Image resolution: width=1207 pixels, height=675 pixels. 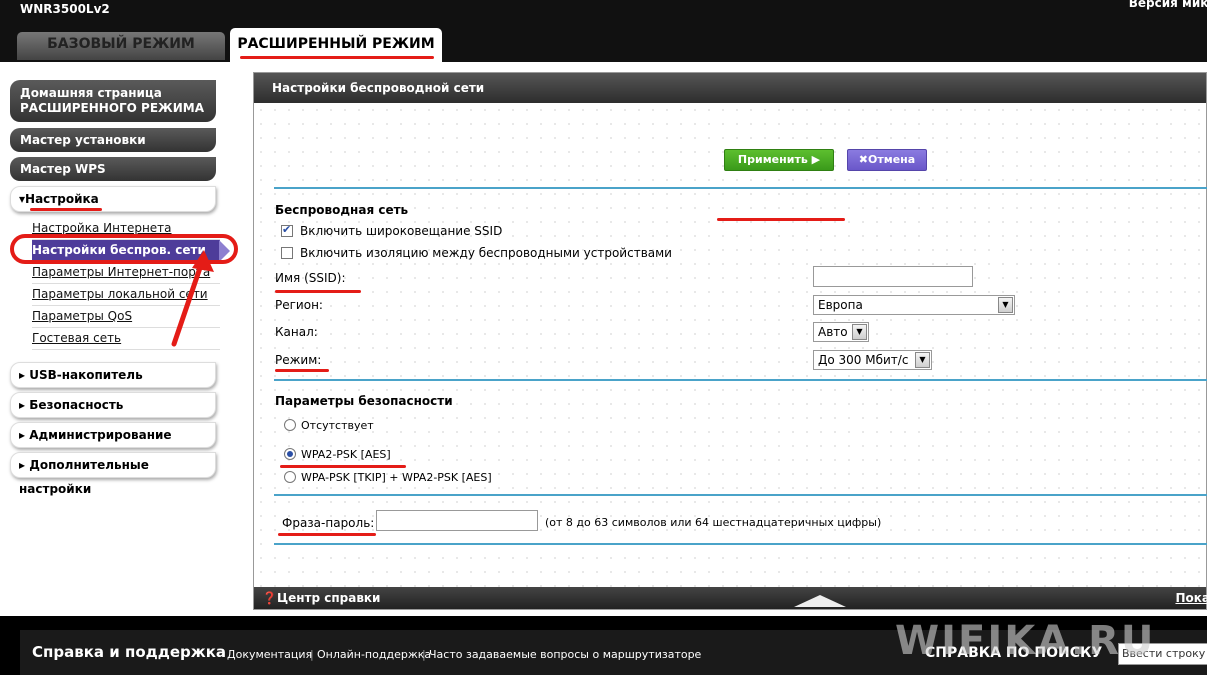 I want to click on security-mixed-label: WPA-PSK [TKIP] + WPA2-PSK [AES], so click(x=396, y=477).